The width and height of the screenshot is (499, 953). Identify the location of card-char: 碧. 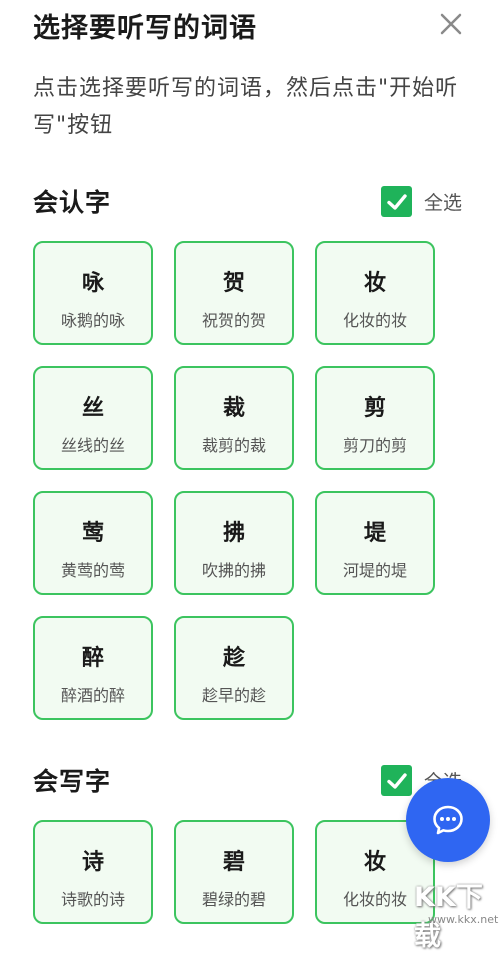
(233, 862).